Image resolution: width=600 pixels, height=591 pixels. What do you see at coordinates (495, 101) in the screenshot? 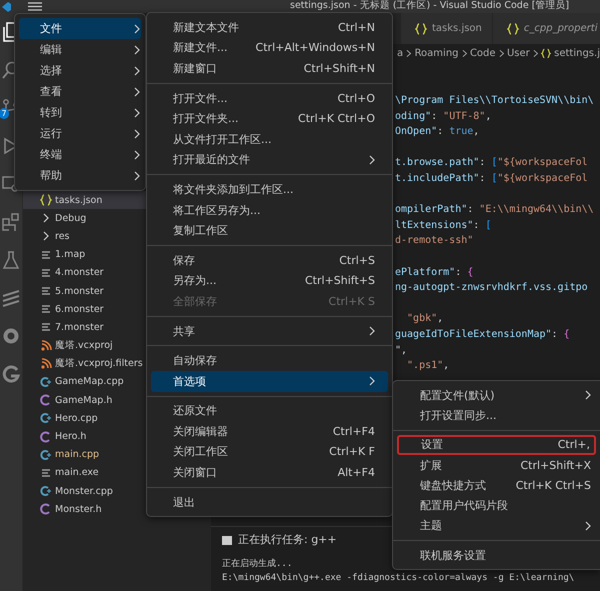
I see `code-line: \Program Files\\TortoiseSVN\\bin\` at bounding box center [495, 101].